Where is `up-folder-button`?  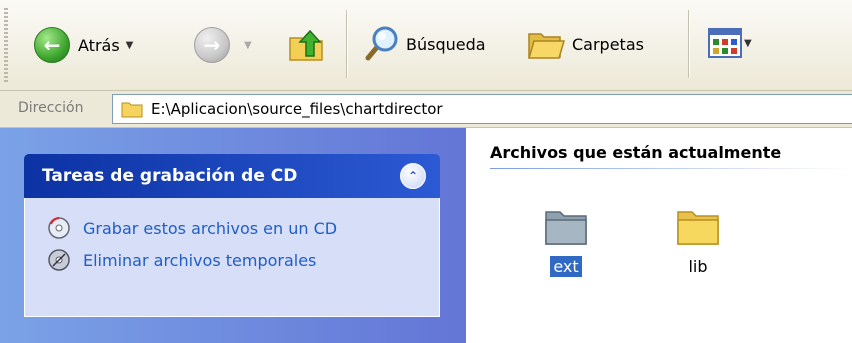 up-folder-button is located at coordinates (306, 44).